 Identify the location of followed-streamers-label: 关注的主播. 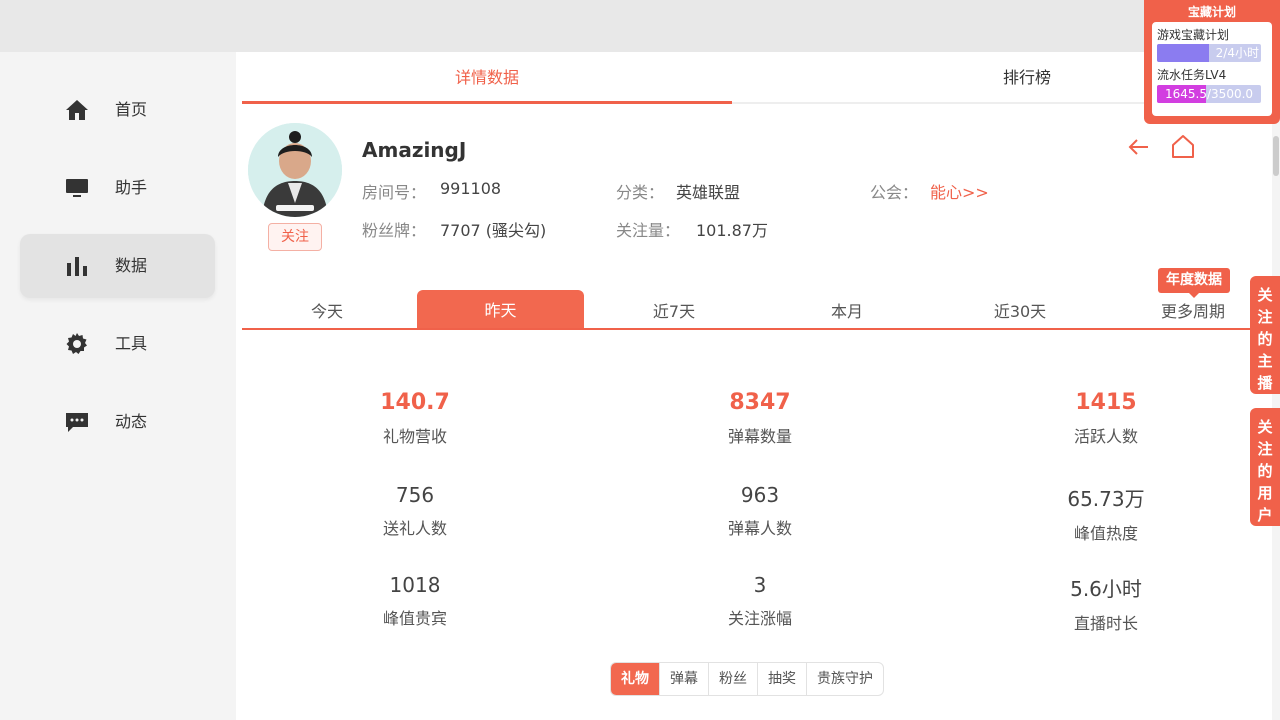
(1265, 339).